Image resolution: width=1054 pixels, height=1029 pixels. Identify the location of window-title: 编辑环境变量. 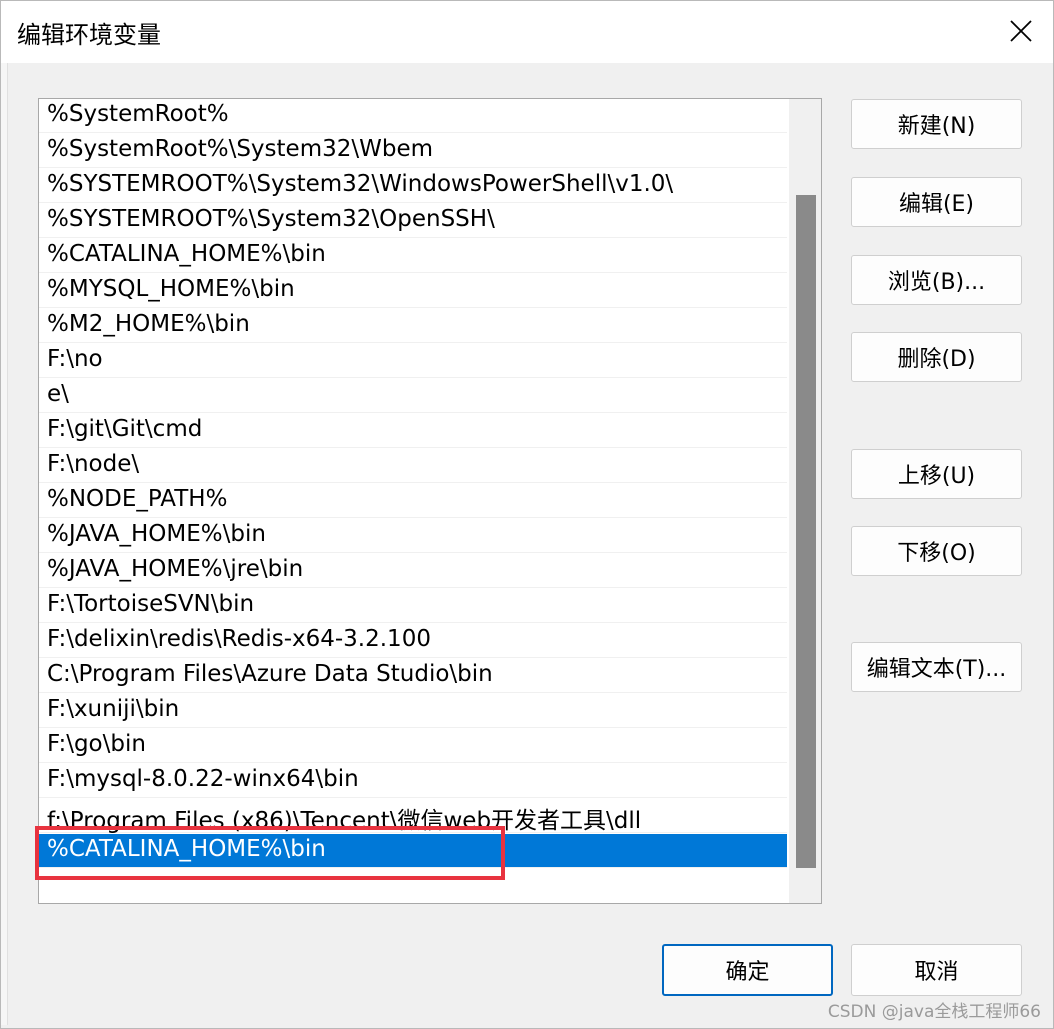
(89, 35).